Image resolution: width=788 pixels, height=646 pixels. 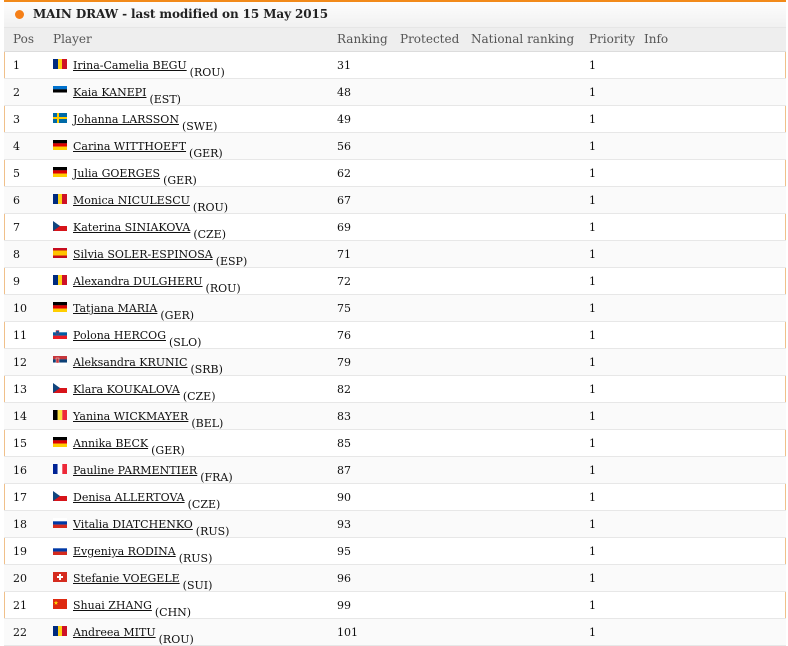 I want to click on player-link: Irina-Camelia BEGU, so click(x=130, y=65).